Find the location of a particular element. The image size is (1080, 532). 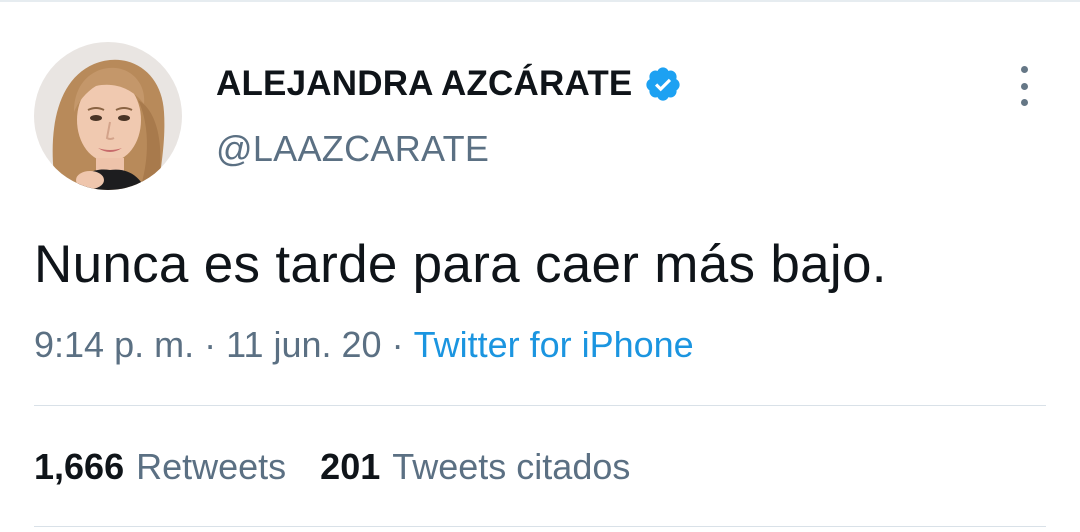

avatar is located at coordinates (108, 116).